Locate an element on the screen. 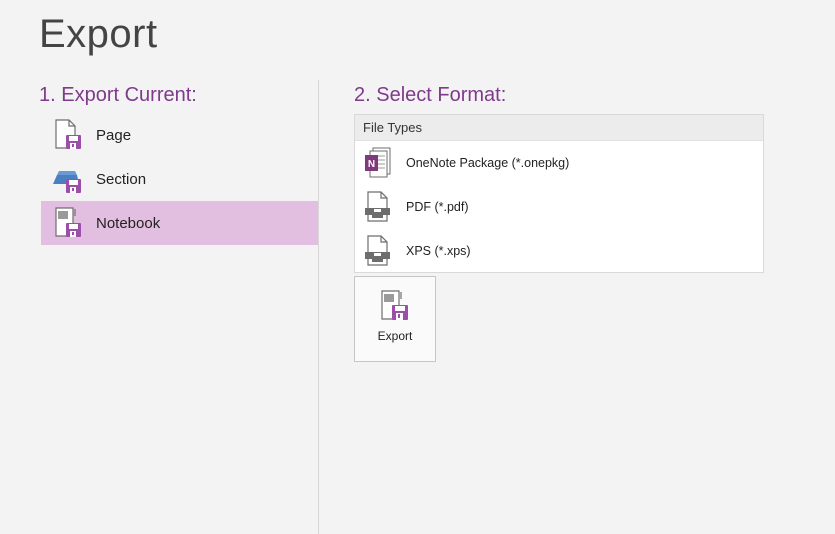 Image resolution: width=835 pixels, height=534 pixels. notebook-export-icon is located at coordinates (68, 223).